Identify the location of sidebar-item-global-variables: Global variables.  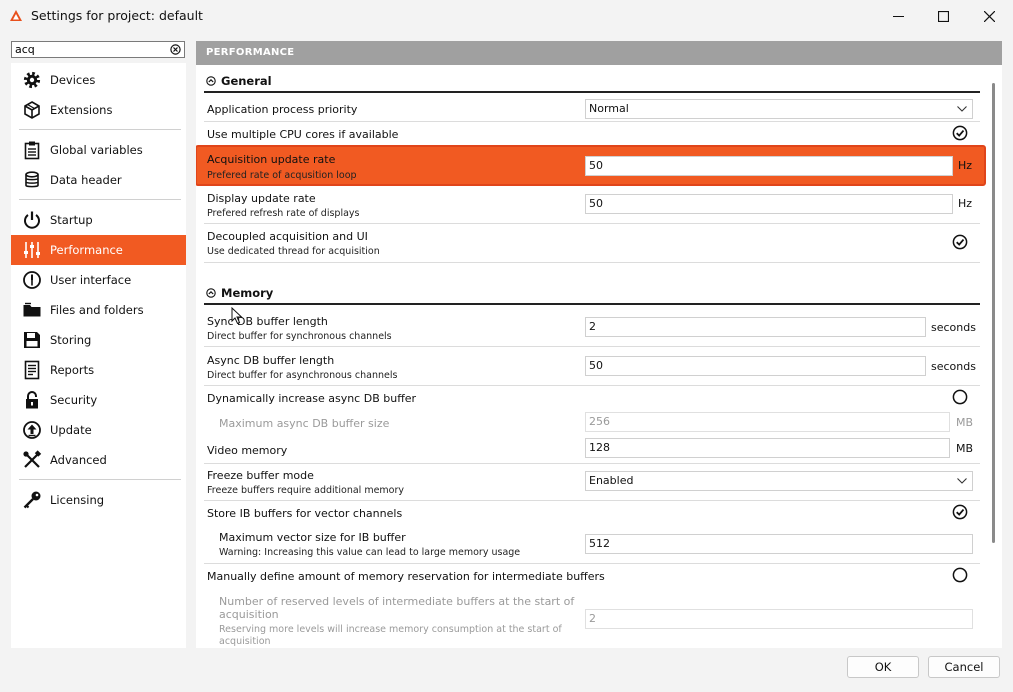
(98, 150).